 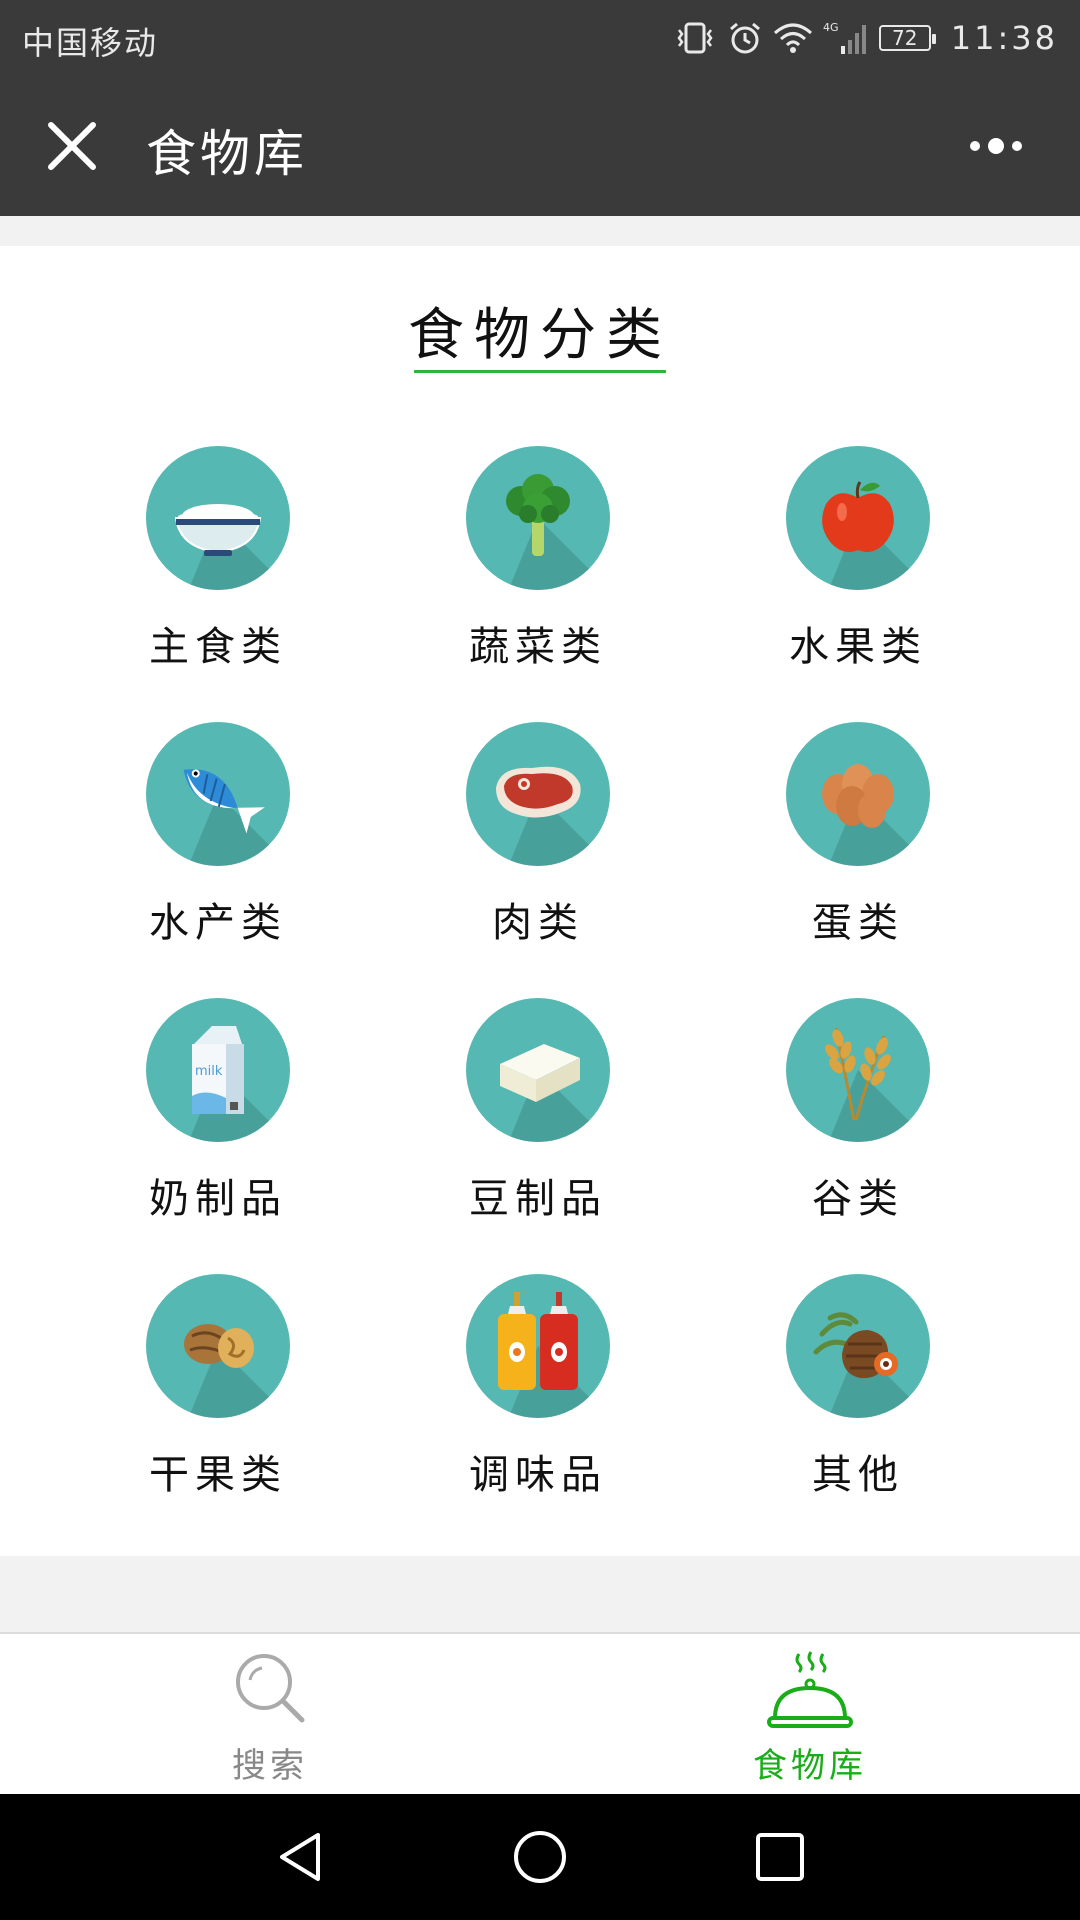 I want to click on category-label: 奶制品, so click(x=218, y=1199).